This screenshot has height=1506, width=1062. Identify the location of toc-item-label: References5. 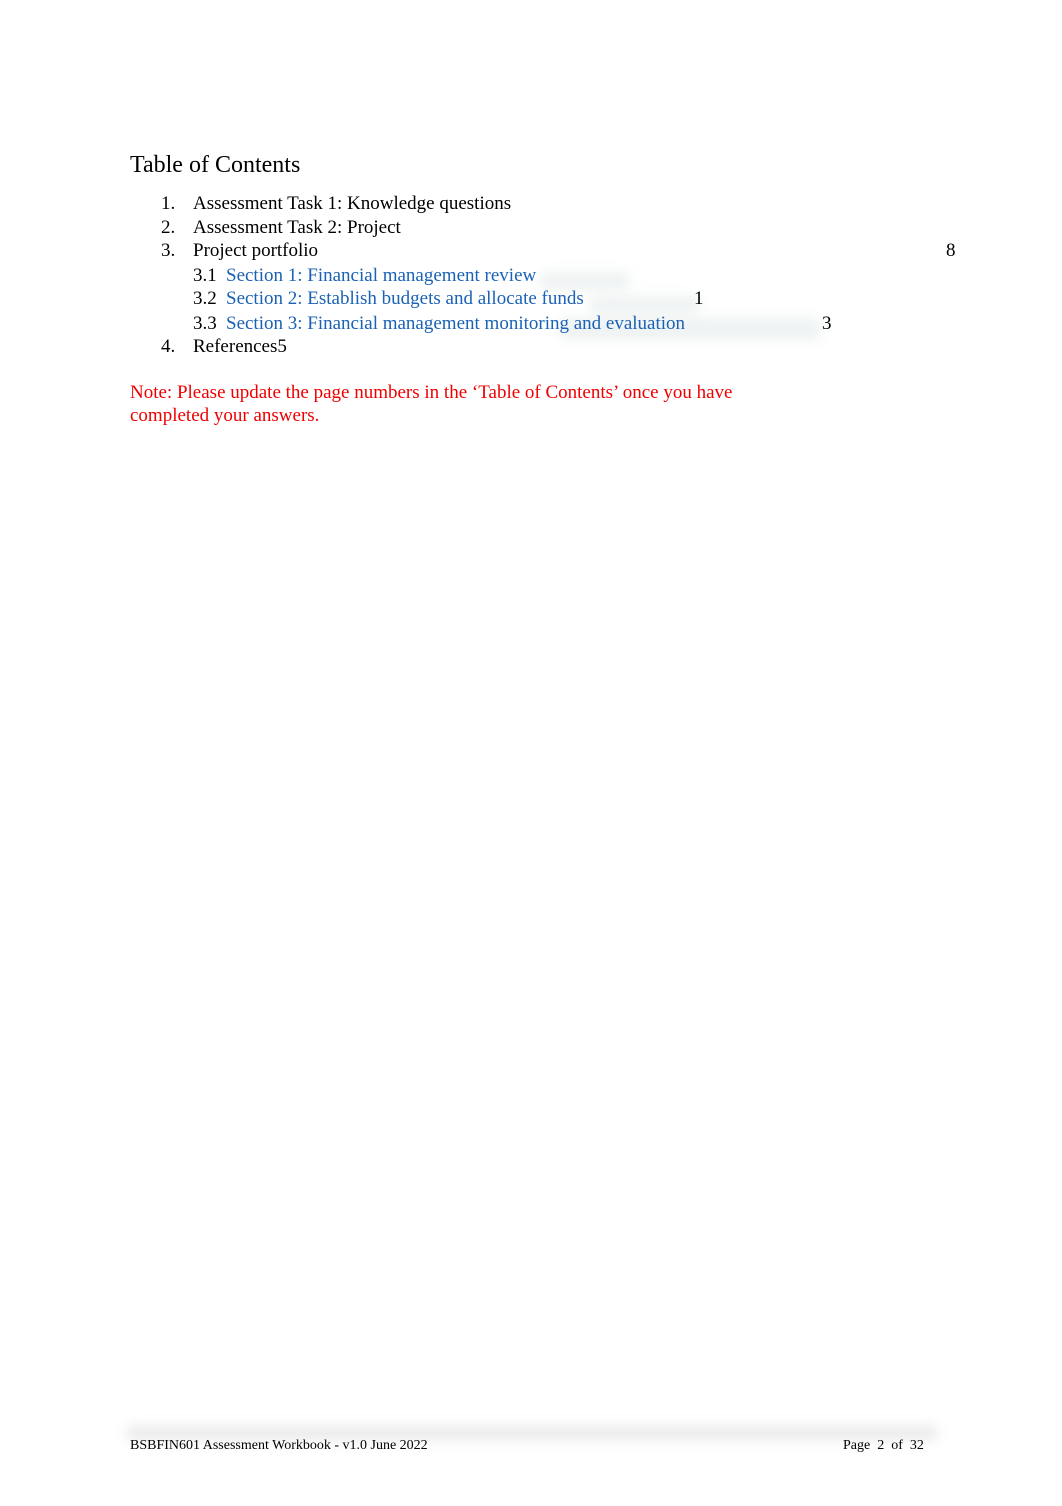
(240, 347).